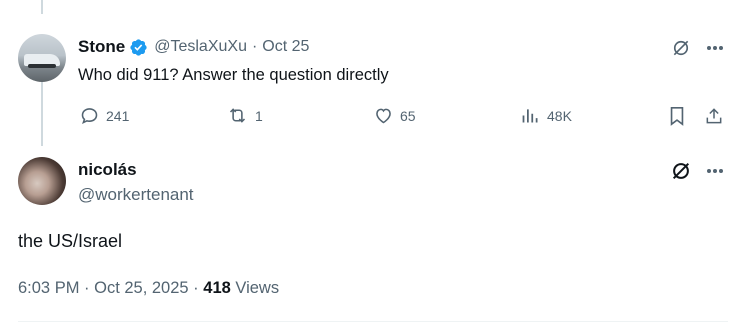 The width and height of the screenshot is (746, 324). I want to click on views-label: Views, so click(255, 288).